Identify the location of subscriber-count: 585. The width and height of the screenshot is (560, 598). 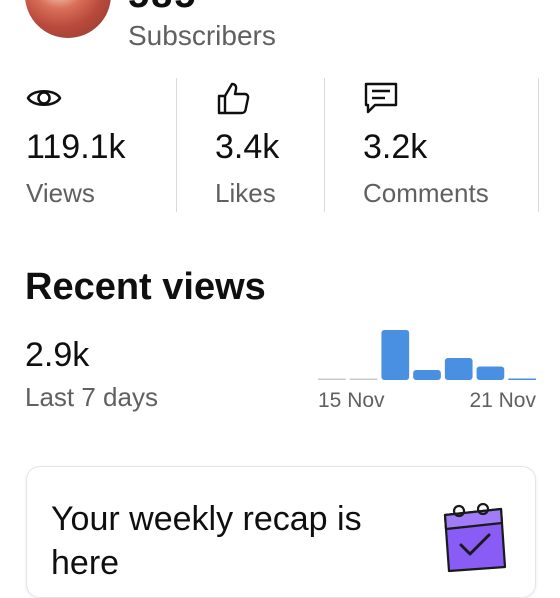
(162, 8).